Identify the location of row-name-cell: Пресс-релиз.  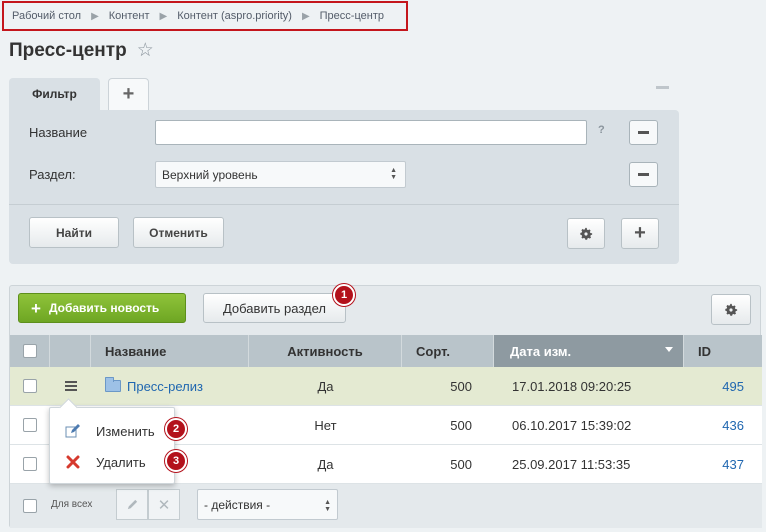
(170, 386).